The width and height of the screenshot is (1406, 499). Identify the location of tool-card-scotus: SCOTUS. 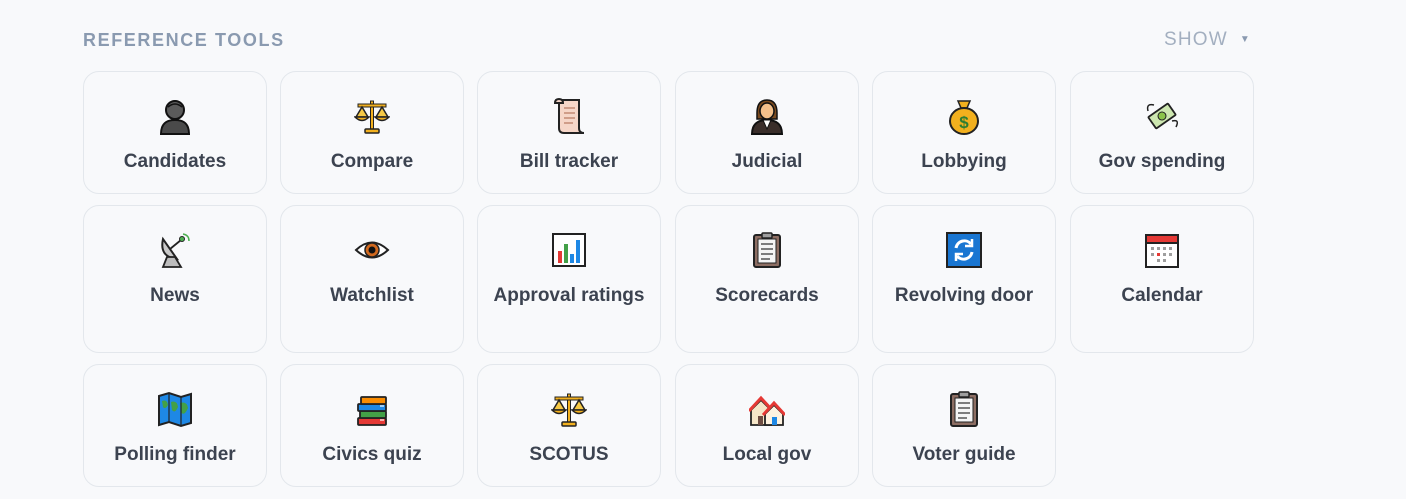
(569, 425).